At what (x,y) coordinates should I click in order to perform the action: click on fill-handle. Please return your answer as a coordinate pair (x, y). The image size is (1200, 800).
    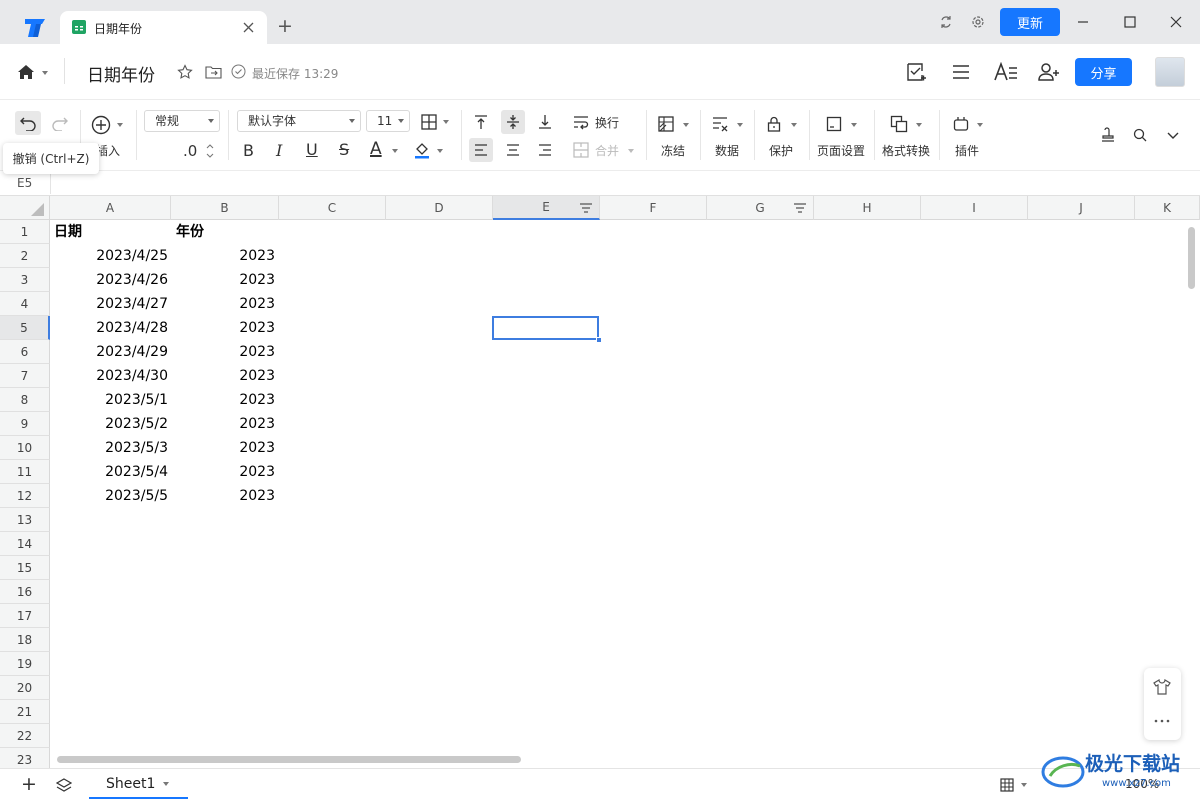
    Looking at the image, I should click on (599, 340).